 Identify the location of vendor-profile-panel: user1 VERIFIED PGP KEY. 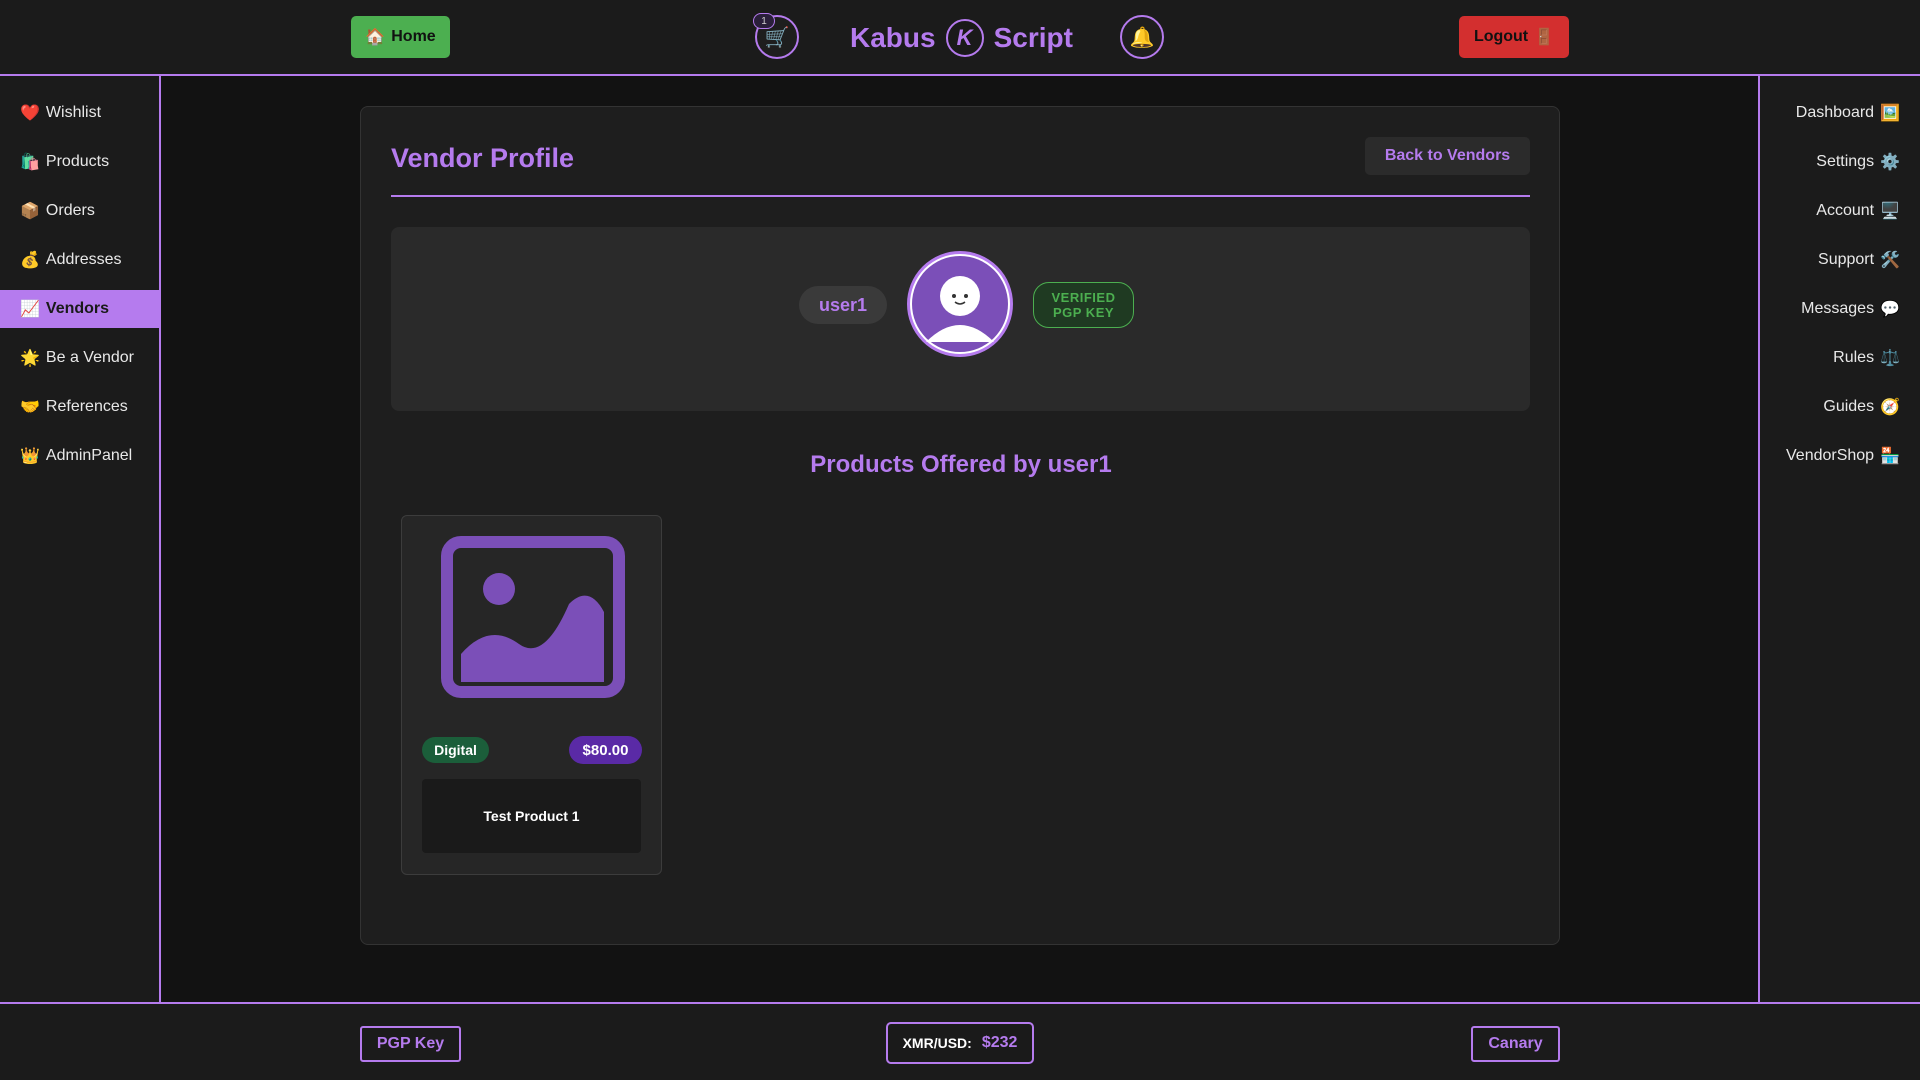
(960, 319).